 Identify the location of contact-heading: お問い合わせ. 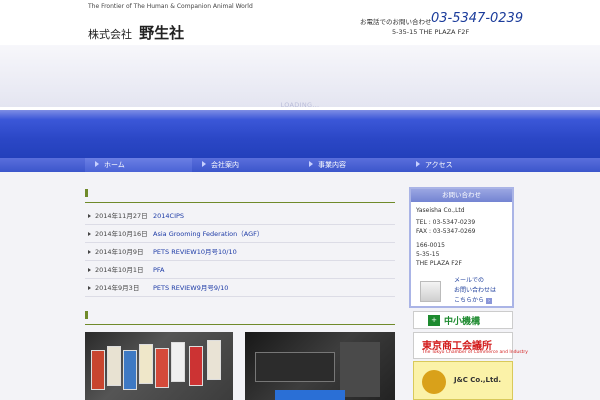
(461, 195).